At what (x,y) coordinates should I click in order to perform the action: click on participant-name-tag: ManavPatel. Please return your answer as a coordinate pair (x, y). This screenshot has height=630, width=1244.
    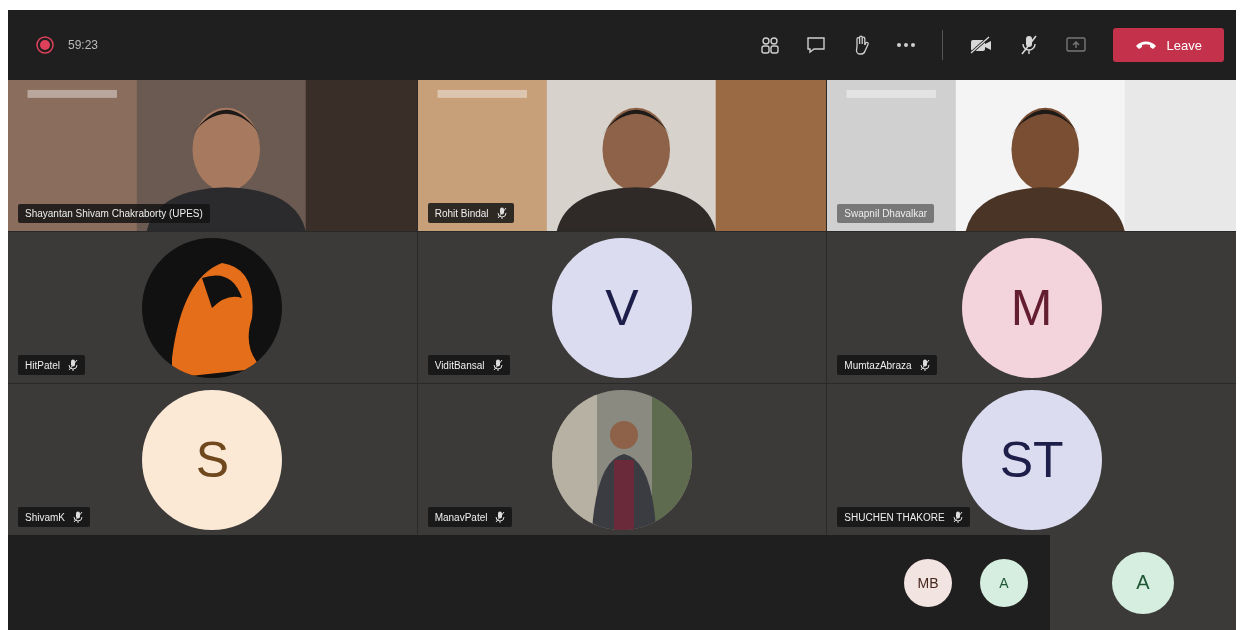
    Looking at the image, I should click on (470, 517).